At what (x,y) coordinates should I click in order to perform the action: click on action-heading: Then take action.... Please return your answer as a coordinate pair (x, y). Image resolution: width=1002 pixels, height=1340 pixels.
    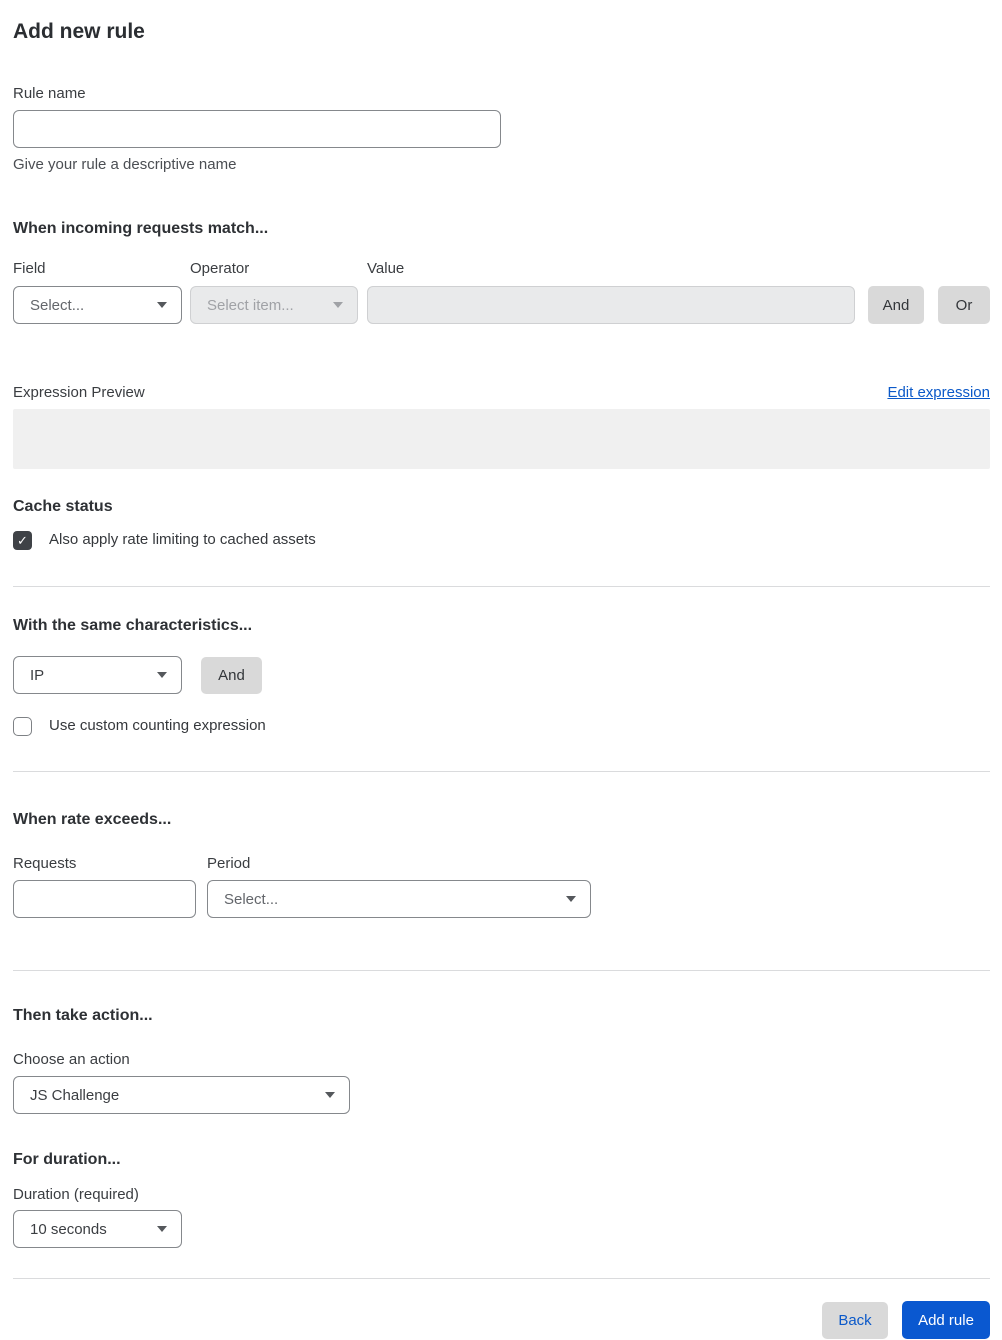
    Looking at the image, I should click on (83, 1015).